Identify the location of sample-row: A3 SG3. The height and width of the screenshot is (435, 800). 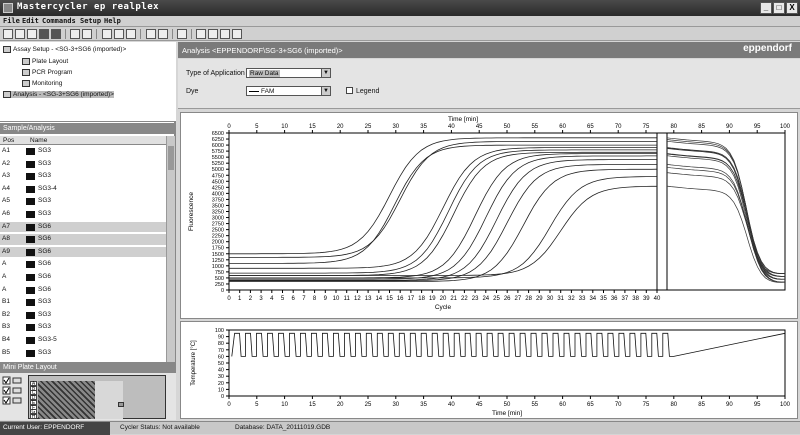
(83, 176).